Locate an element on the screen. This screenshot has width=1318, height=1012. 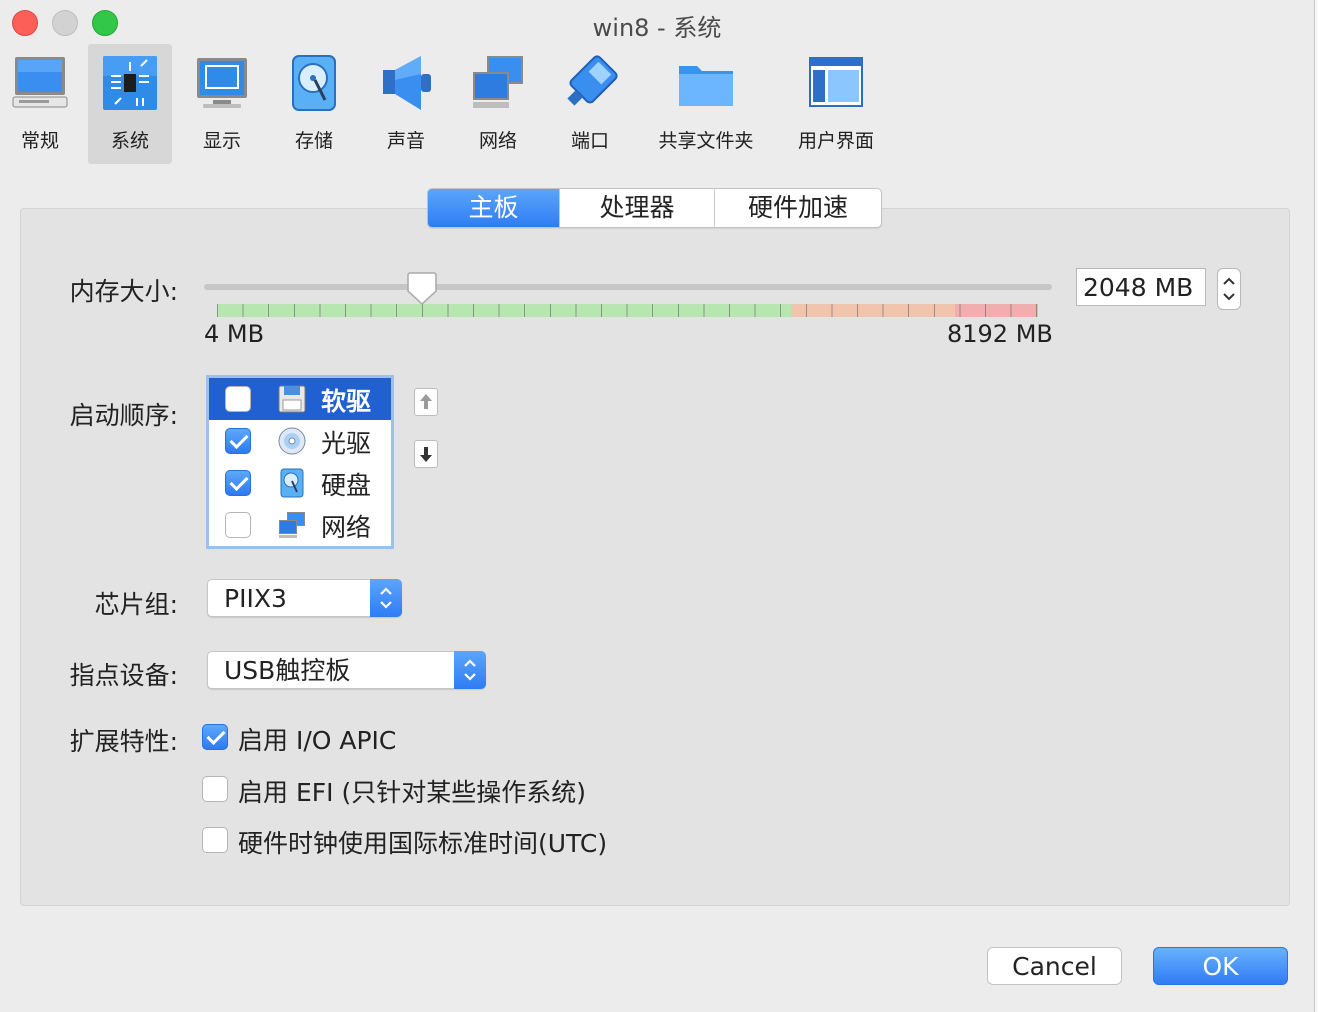
toolbar-item-storage: 存储 is located at coordinates (314, 104).